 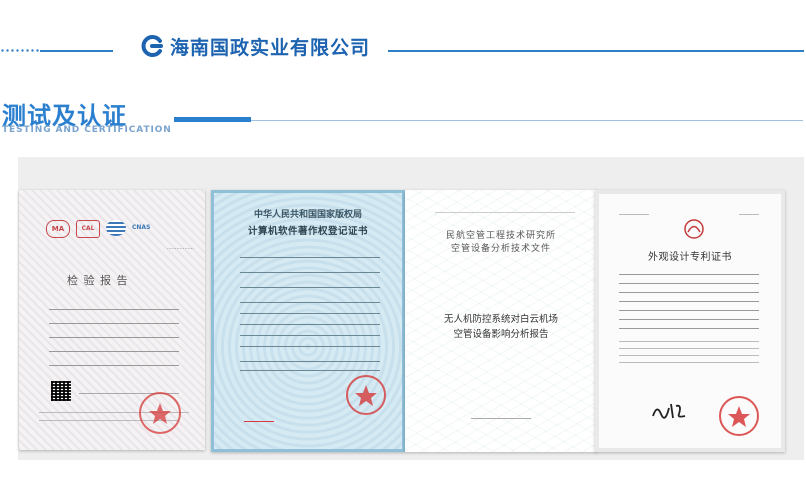 What do you see at coordinates (690, 257) in the screenshot?
I see `certificate-title: 外观设计专利证书` at bounding box center [690, 257].